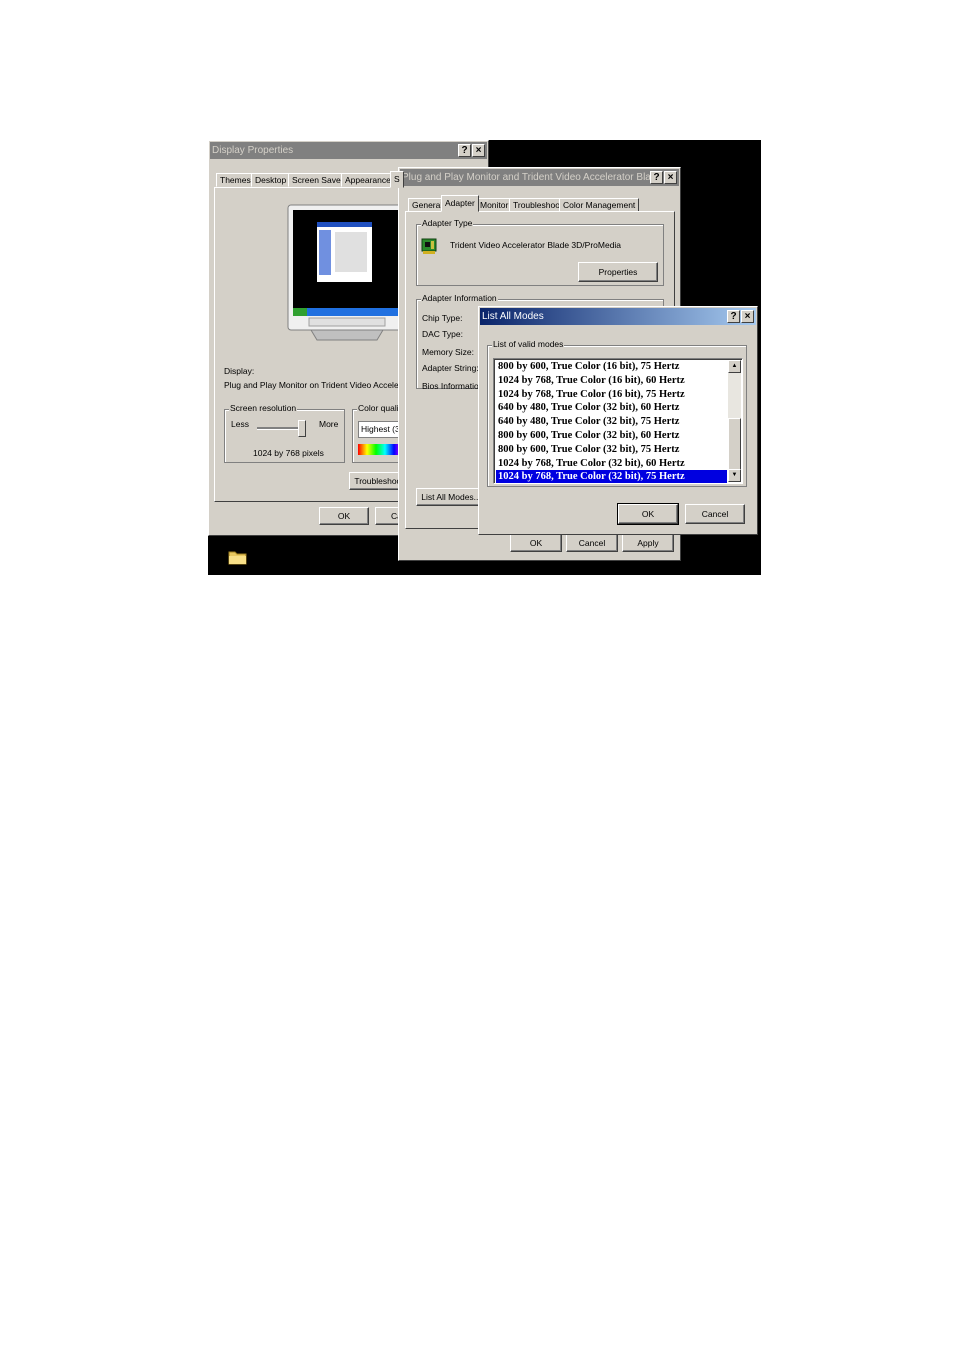  What do you see at coordinates (648, 543) in the screenshot?
I see `apply-button: Apply` at bounding box center [648, 543].